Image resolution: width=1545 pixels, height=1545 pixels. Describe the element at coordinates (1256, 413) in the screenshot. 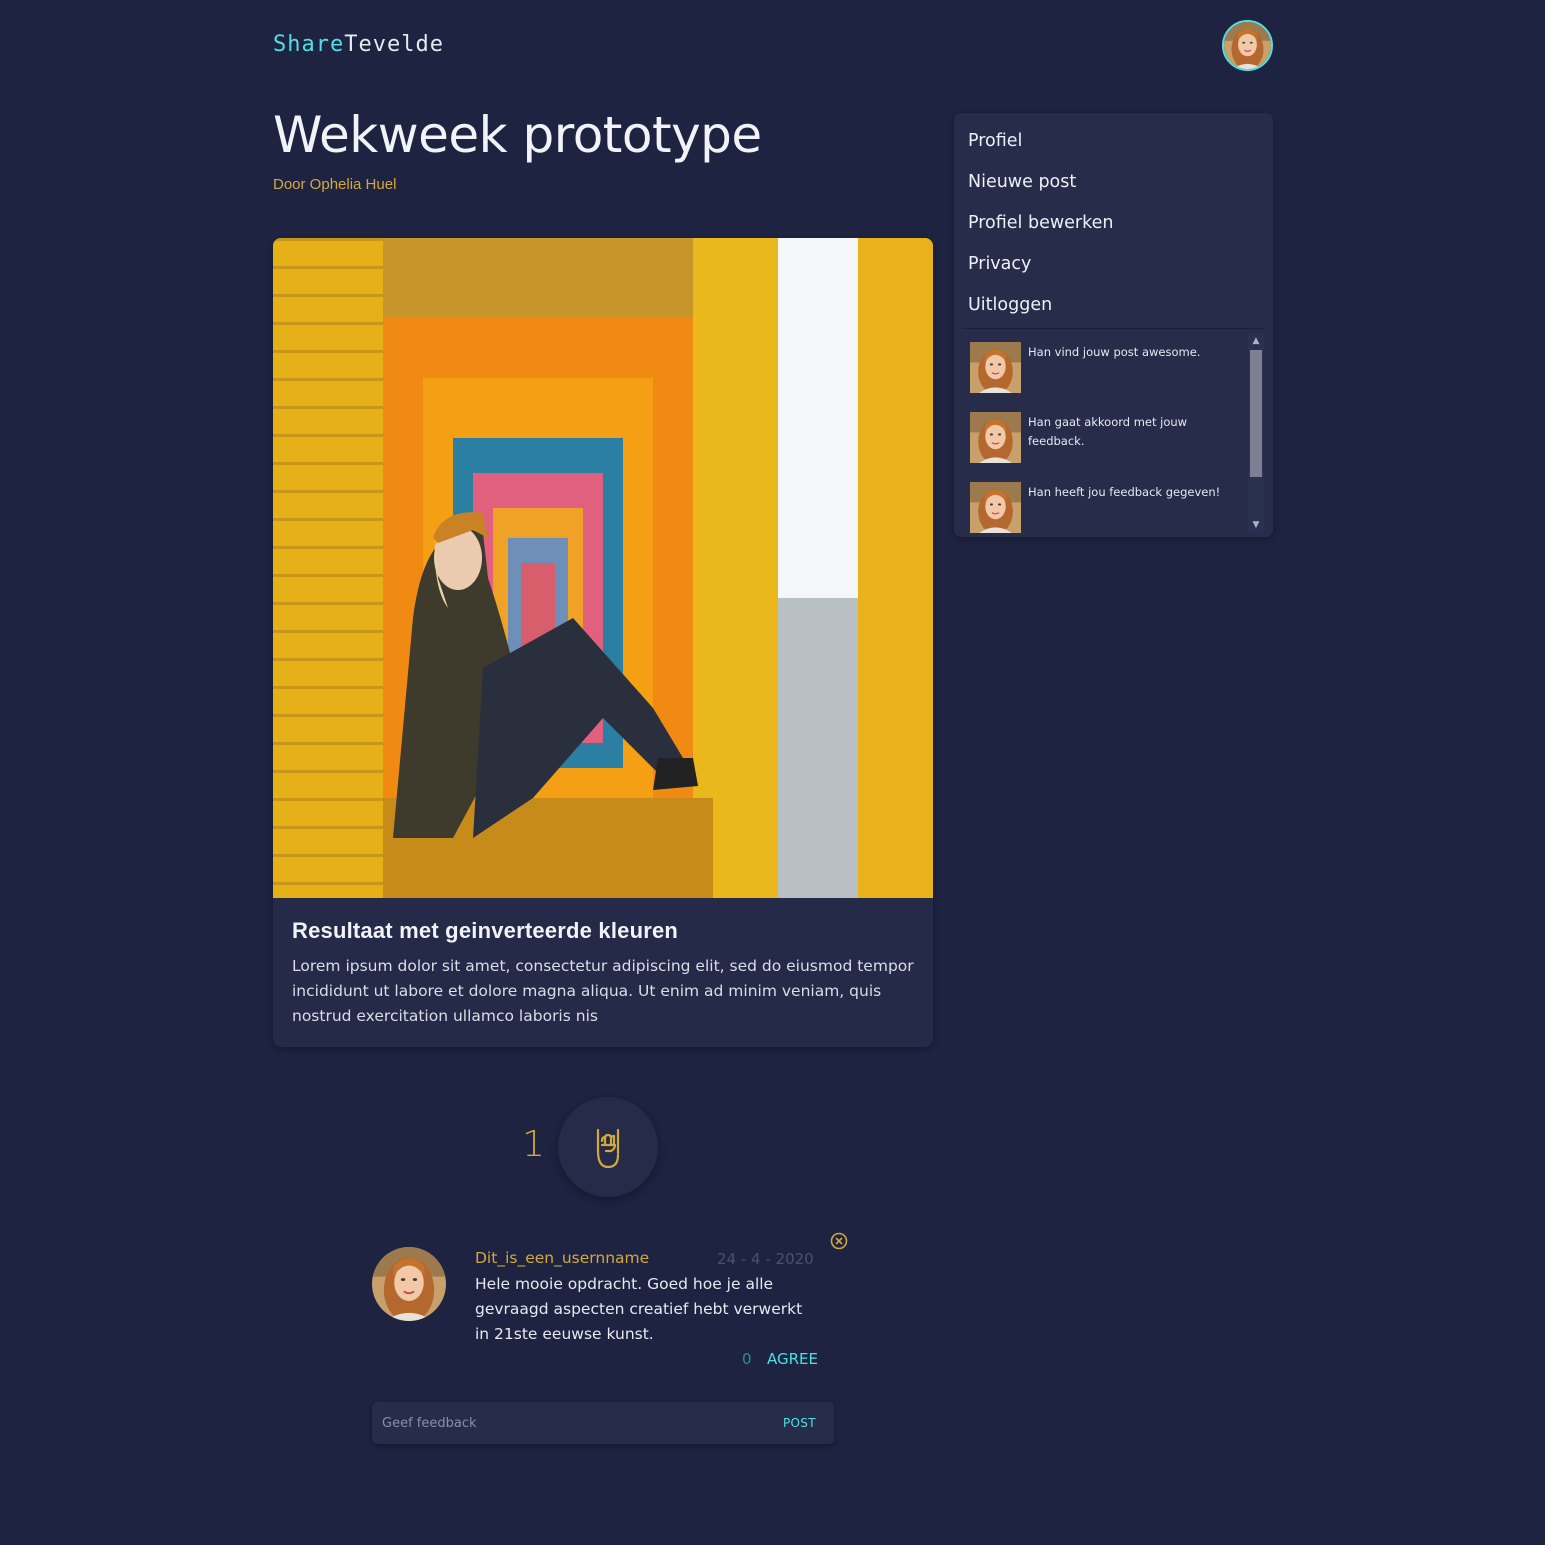

I see `scroll-thumb` at that location.